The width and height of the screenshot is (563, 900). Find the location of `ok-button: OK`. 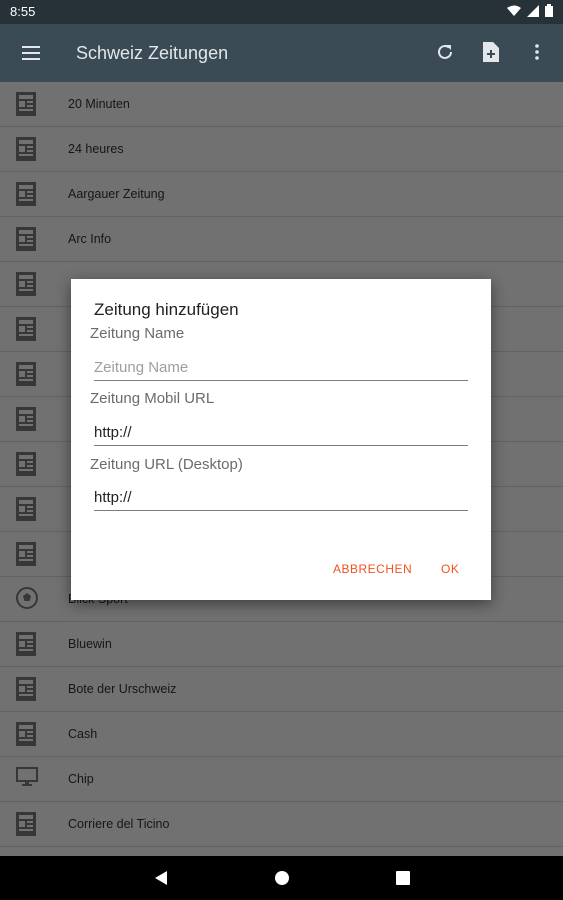

ok-button: OK is located at coordinates (450, 569).